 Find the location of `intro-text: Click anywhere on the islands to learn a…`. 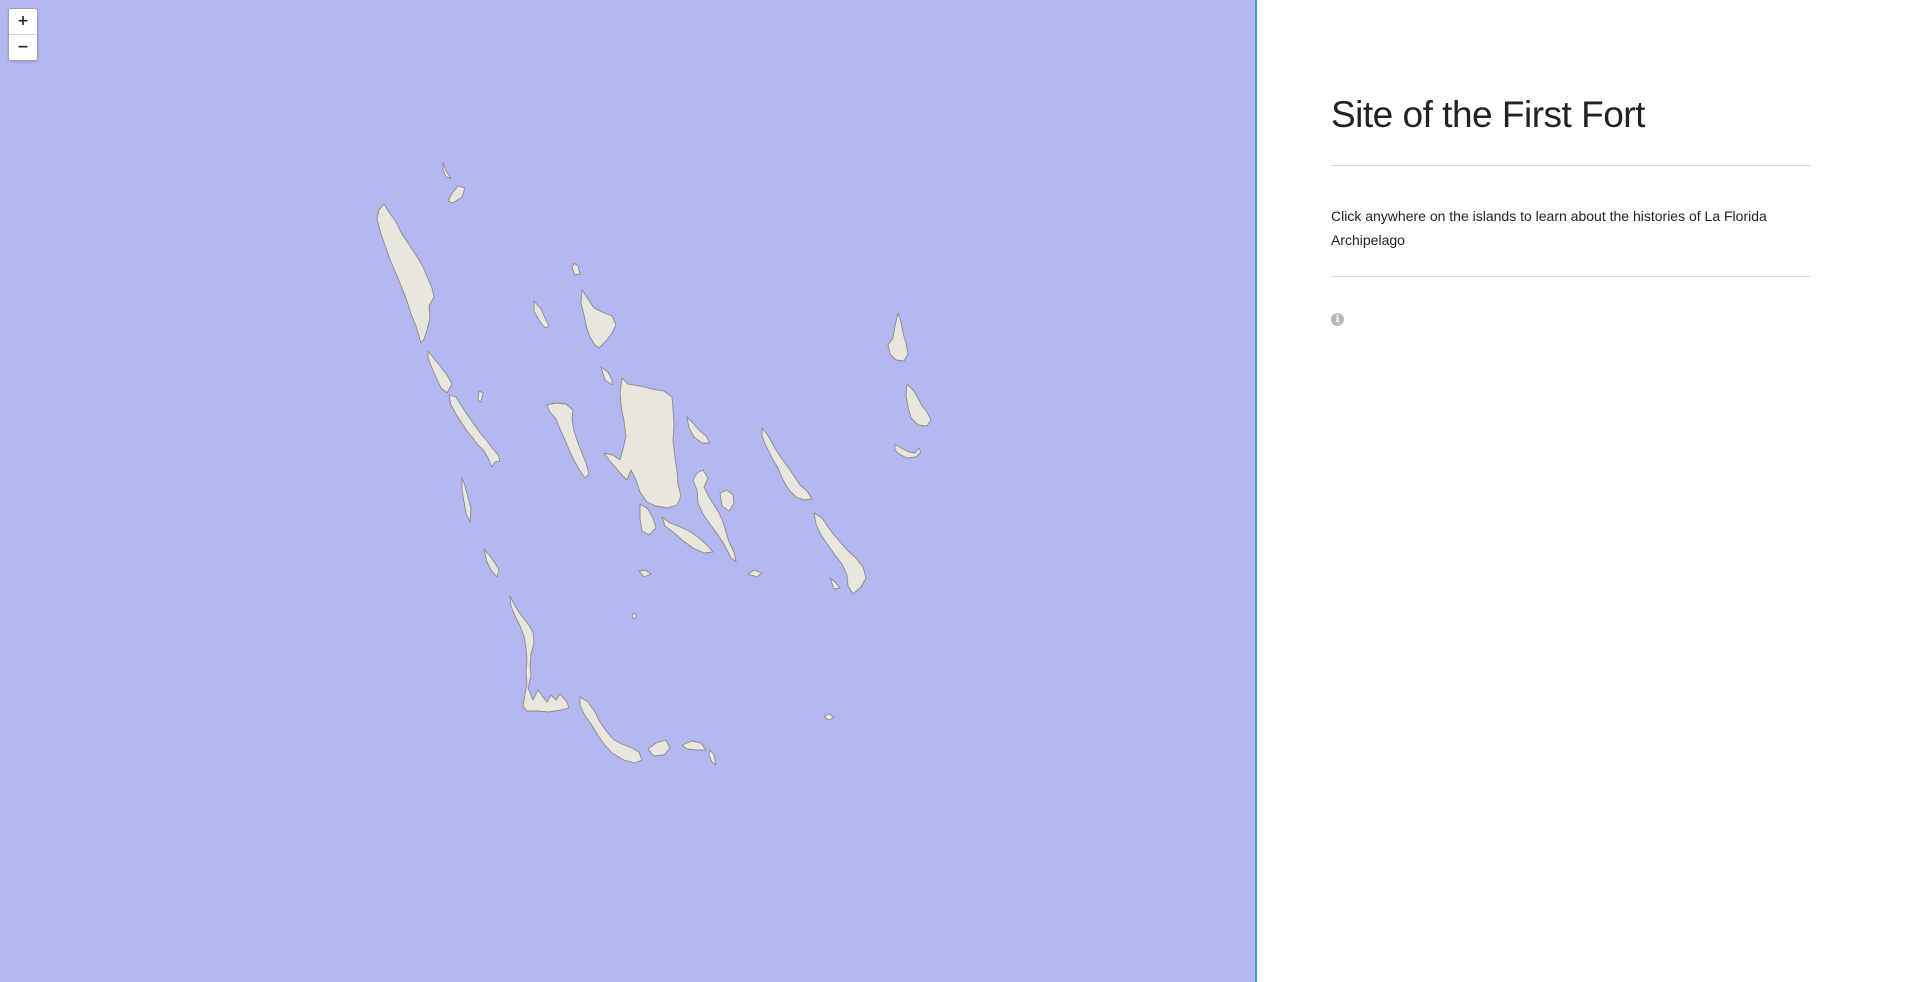

intro-text: Click anywhere on the islands to learn a… is located at coordinates (1549, 228).